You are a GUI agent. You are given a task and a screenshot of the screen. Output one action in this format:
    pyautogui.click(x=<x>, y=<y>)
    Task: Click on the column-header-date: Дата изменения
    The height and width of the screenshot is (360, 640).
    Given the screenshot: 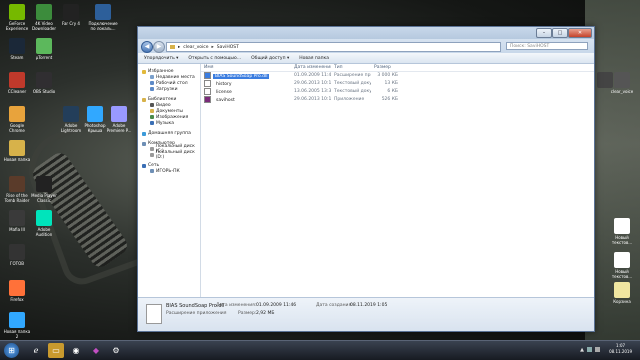 What is the action you would take?
    pyautogui.click(x=311, y=67)
    